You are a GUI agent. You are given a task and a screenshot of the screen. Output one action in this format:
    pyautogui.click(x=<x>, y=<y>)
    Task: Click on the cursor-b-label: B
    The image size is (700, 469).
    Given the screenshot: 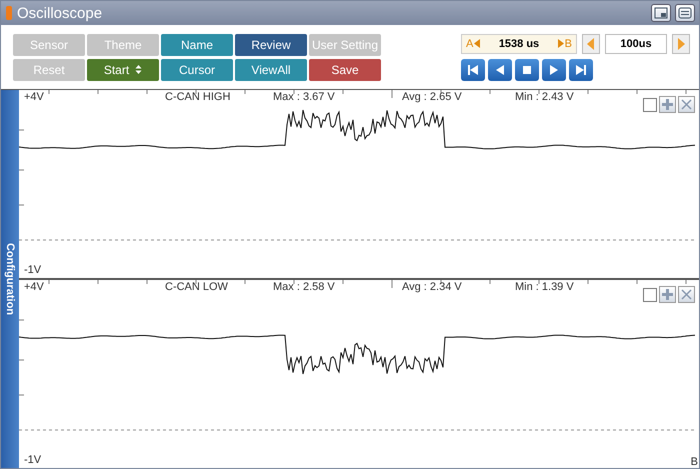 What is the action you would take?
    pyautogui.click(x=568, y=44)
    